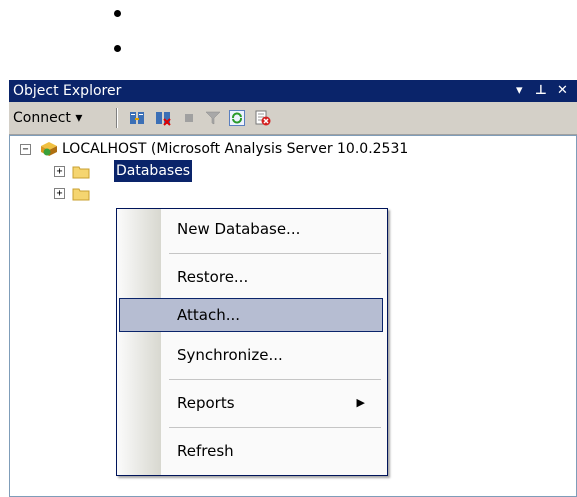 The width and height of the screenshot is (577, 497). I want to click on dropdown-icon: ▾, so click(519, 91).